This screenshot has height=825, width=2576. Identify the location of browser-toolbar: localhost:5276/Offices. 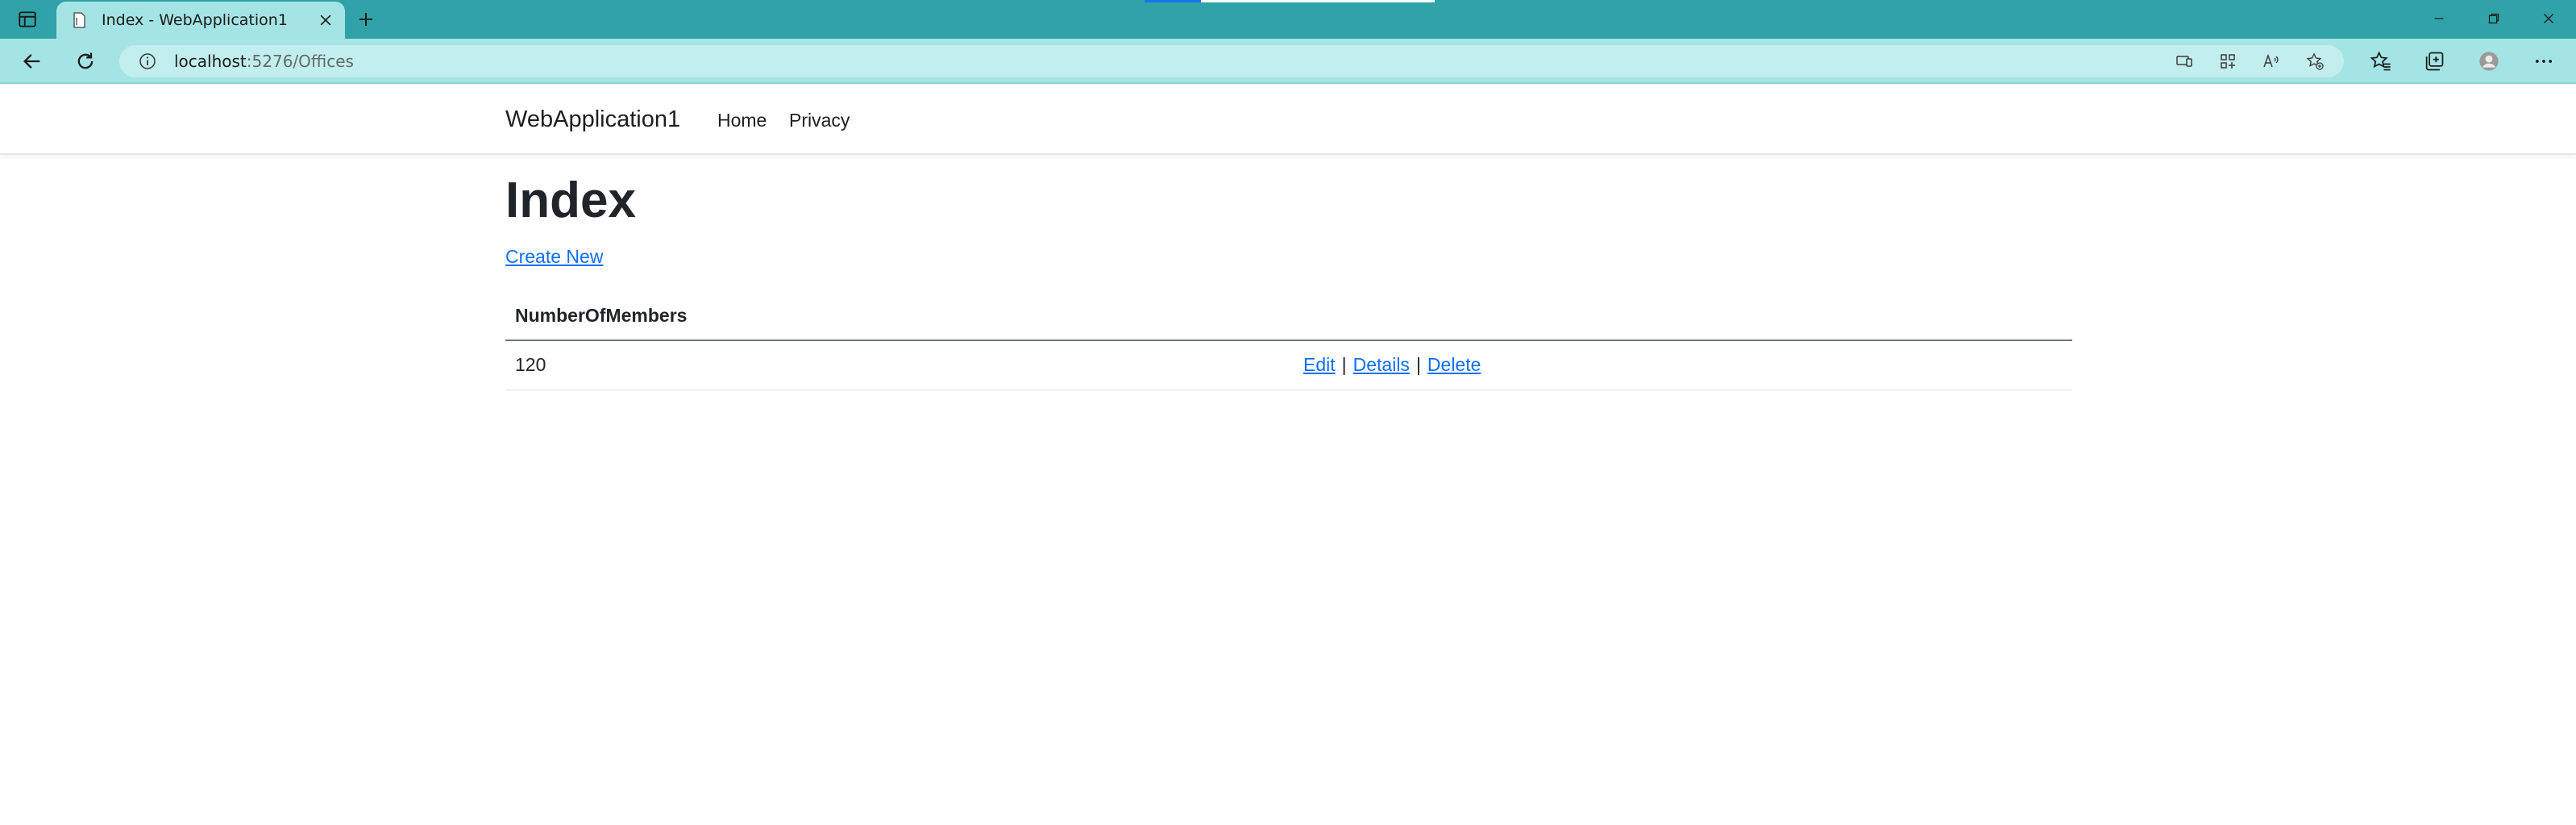
(1288, 61).